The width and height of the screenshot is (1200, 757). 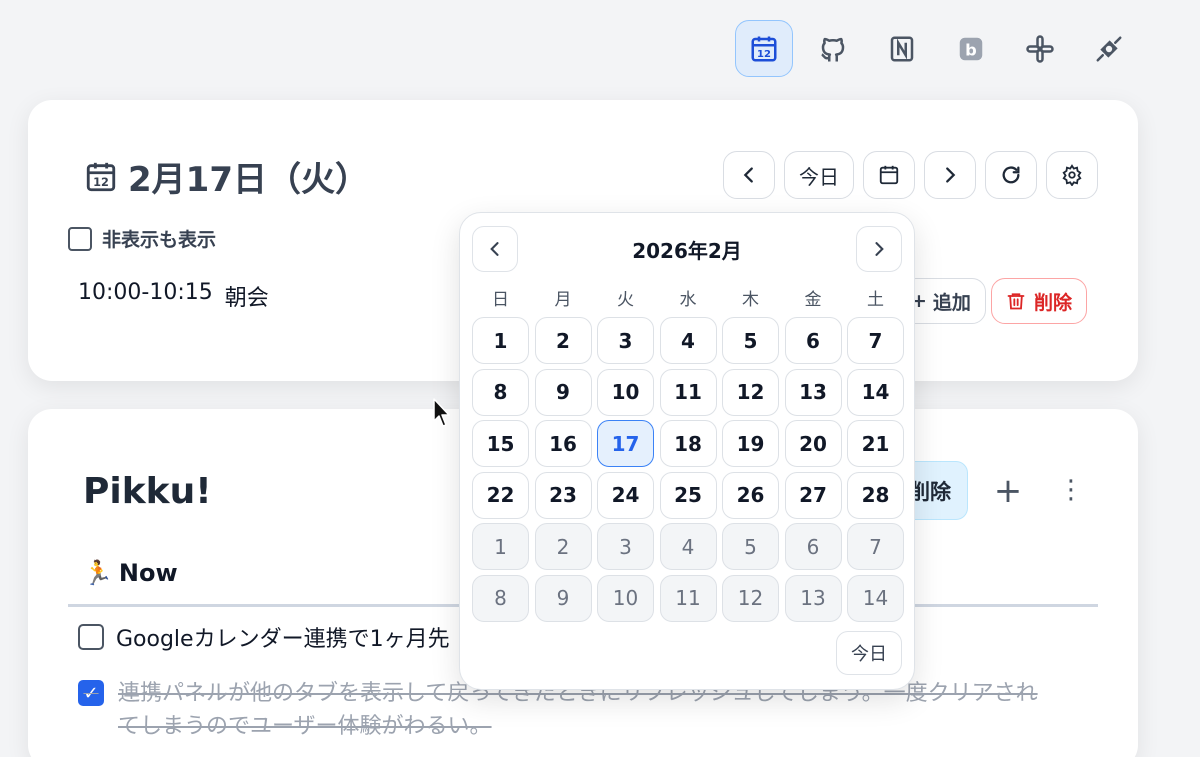 What do you see at coordinates (500, 598) in the screenshot?
I see `day-cell-next-month: 8` at bounding box center [500, 598].